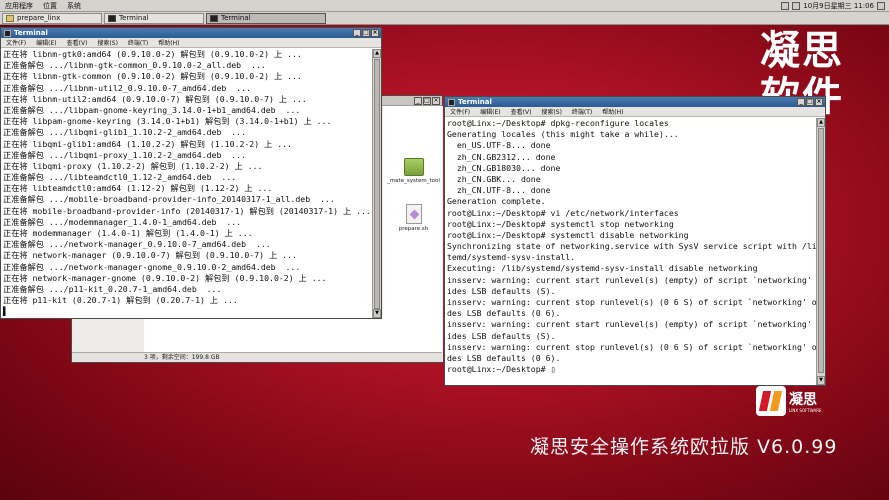 This screenshot has height=500, width=889. I want to click on terminal-line: zh_CN.GBK... done, so click(494, 178).